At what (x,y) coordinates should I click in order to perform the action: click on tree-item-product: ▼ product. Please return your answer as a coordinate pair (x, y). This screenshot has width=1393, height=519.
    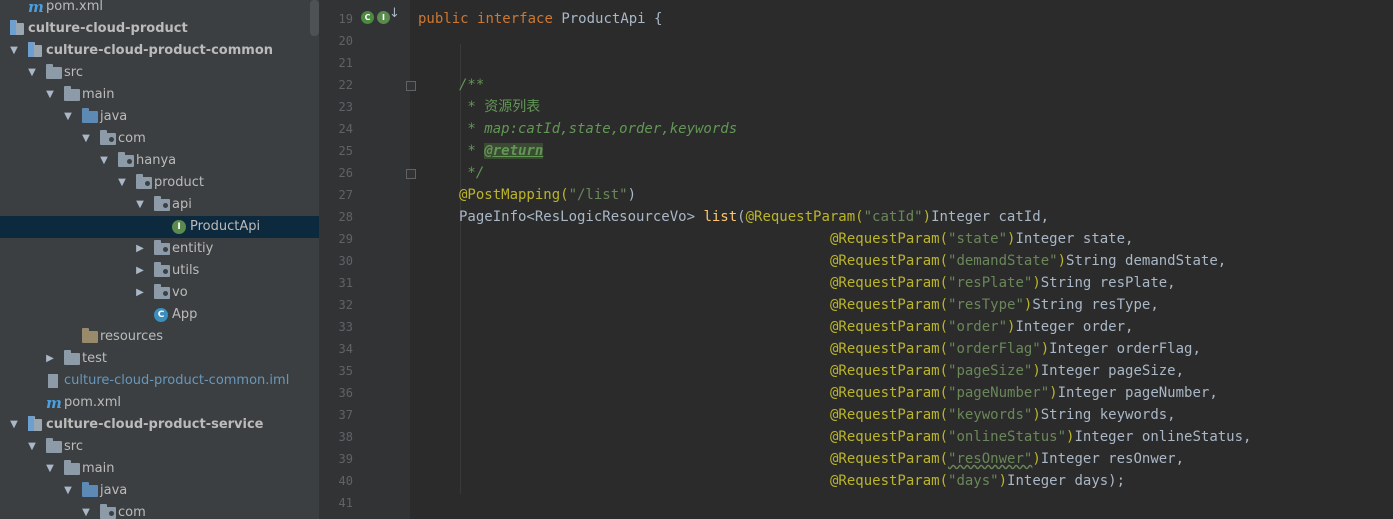
    Looking at the image, I should click on (159, 183).